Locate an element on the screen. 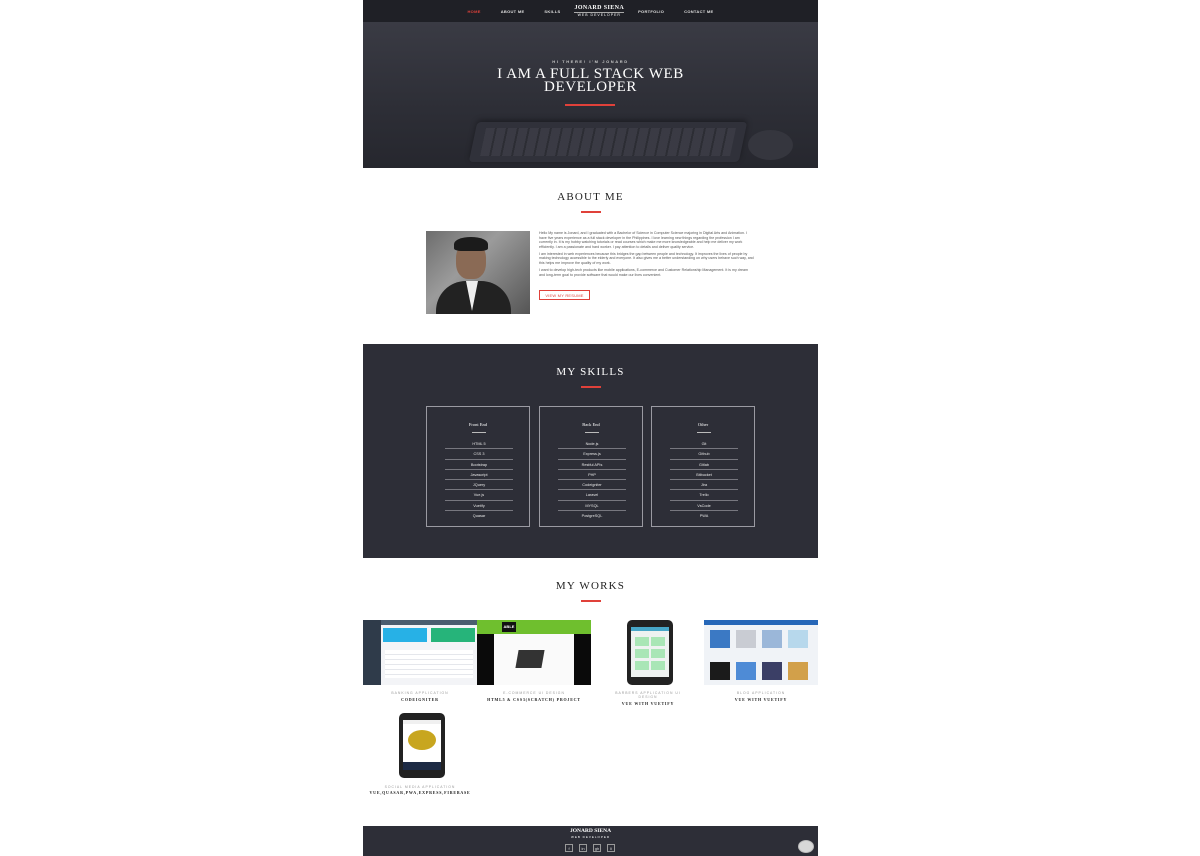 This screenshot has height=856, width=1200. work-category: BARBERS APPLICATION UI DESIGN is located at coordinates (648, 695).